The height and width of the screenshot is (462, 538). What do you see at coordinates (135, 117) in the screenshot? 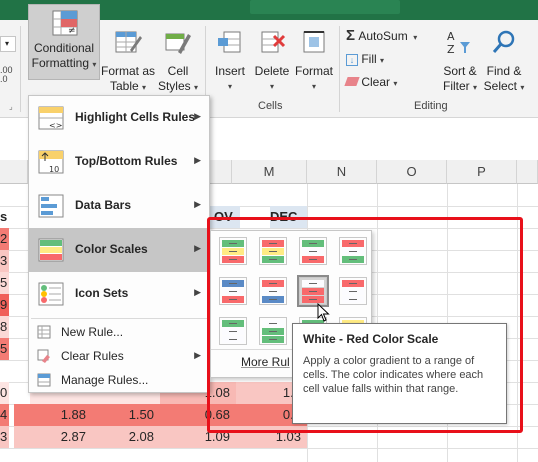
I see `menu-item-label: Highlight Cells Rules` at bounding box center [135, 117].